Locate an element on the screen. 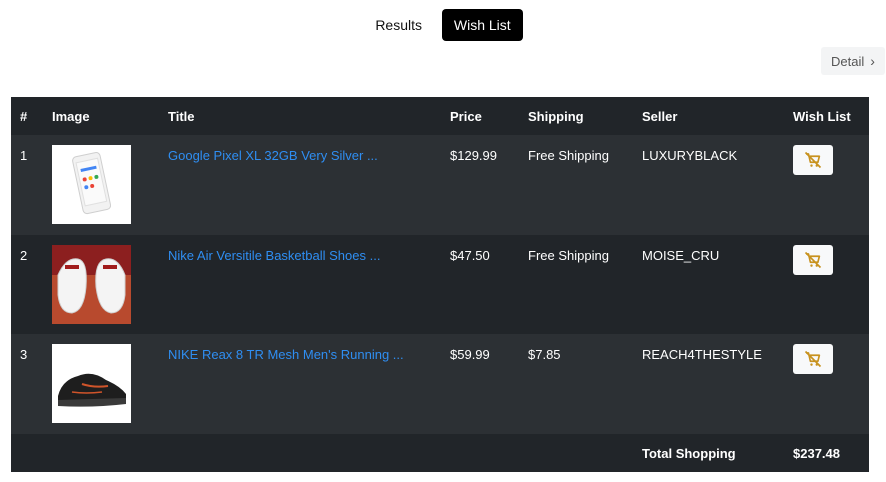 The height and width of the screenshot is (482, 886). row-price: $47.50 is located at coordinates (470, 255).